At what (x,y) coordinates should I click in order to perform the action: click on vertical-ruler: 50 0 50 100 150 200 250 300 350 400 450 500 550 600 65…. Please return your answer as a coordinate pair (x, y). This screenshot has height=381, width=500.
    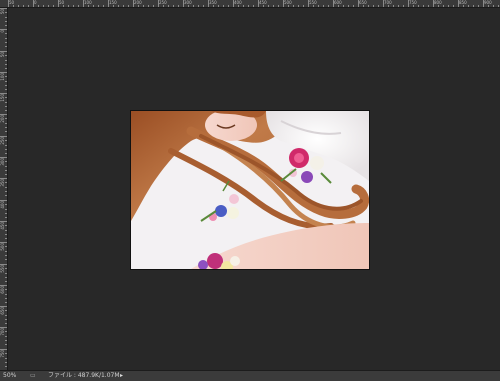
    Looking at the image, I should click on (4, 189).